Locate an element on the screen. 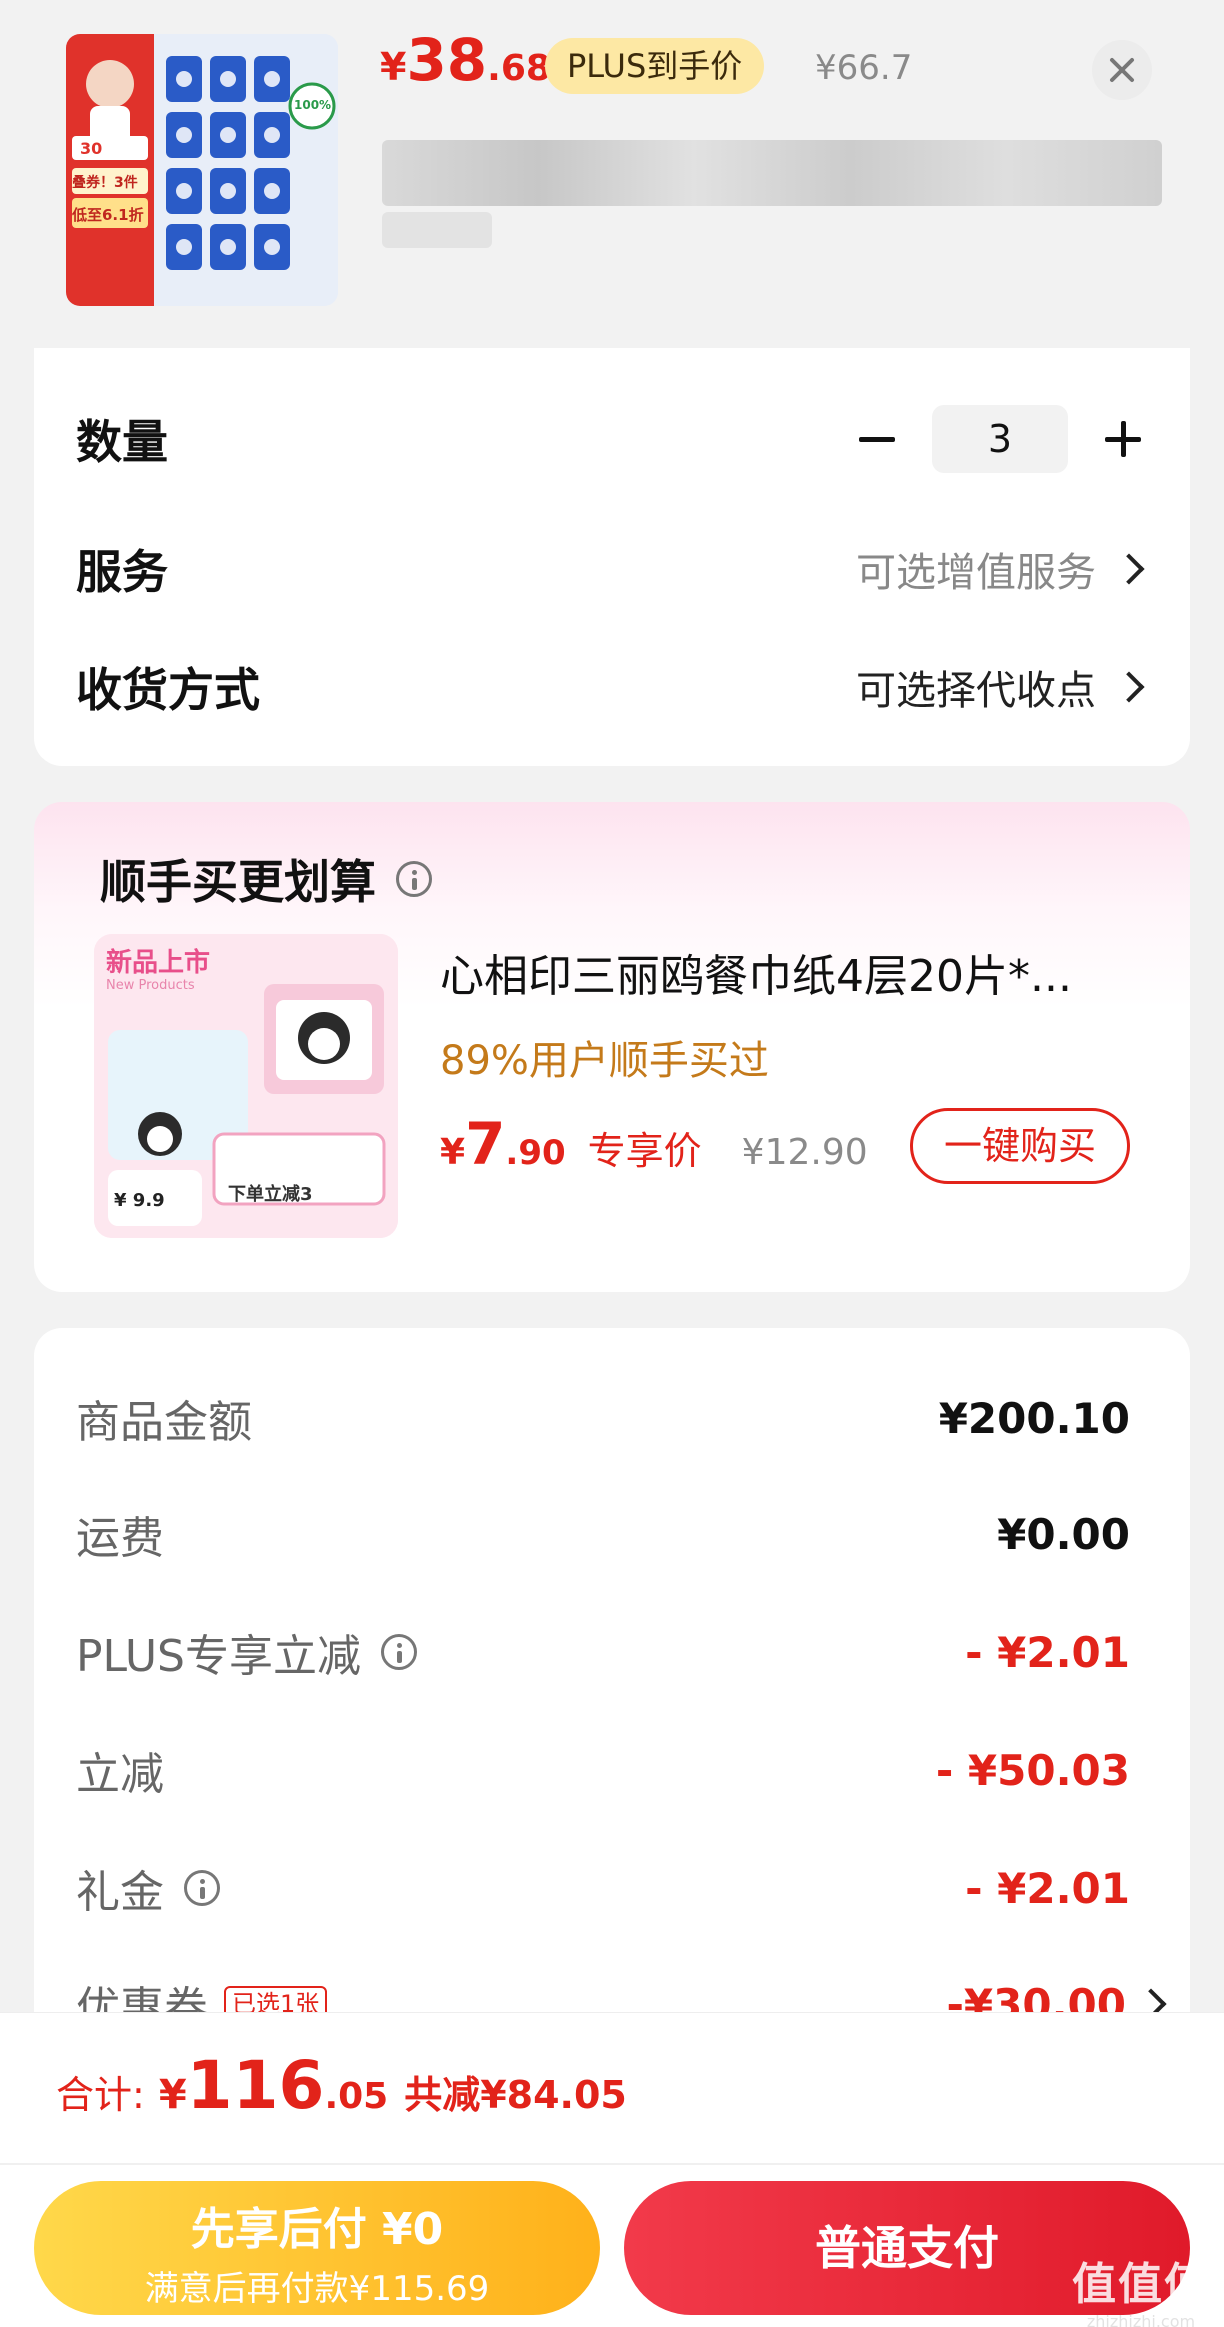 The image size is (1224, 2327). delivery-value: 可选择代收点 is located at coordinates (1002, 687).